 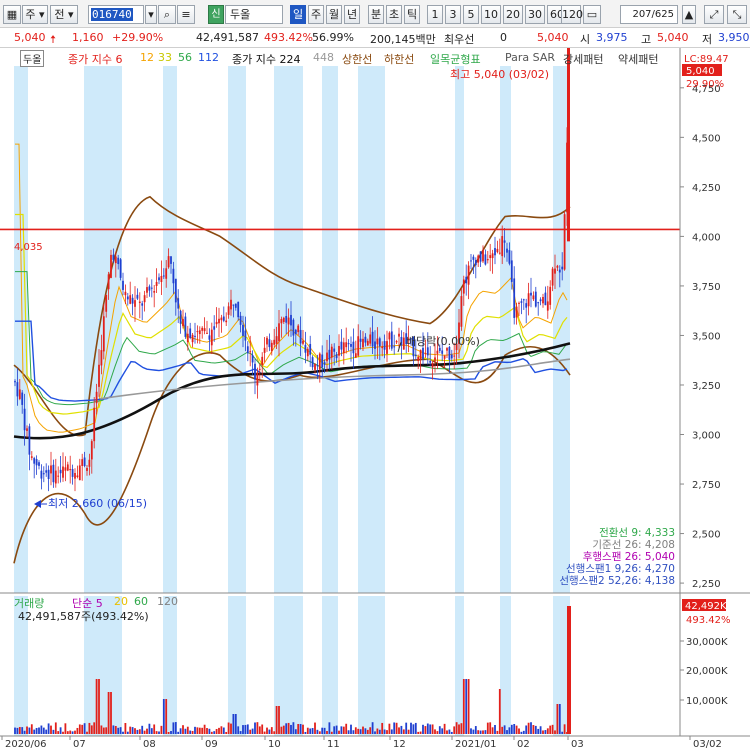 What do you see at coordinates (32, 58) in the screenshot?
I see `stock-tag: 두올` at bounding box center [32, 58].